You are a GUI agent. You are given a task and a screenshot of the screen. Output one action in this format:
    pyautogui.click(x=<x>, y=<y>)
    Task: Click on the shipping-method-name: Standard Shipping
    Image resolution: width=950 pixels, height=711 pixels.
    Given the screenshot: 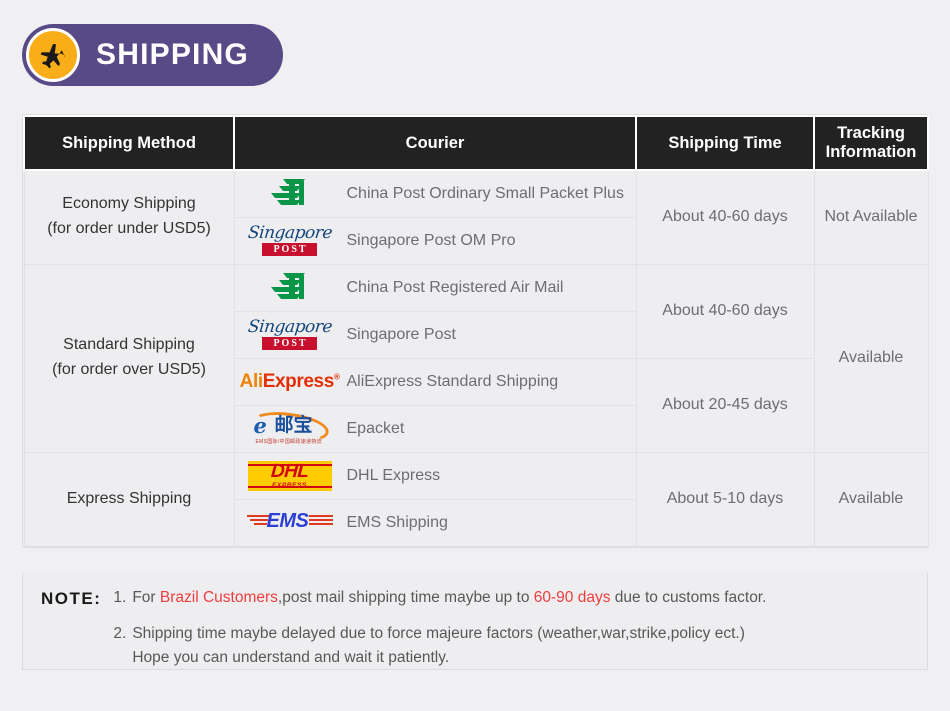 What is the action you would take?
    pyautogui.click(x=129, y=345)
    